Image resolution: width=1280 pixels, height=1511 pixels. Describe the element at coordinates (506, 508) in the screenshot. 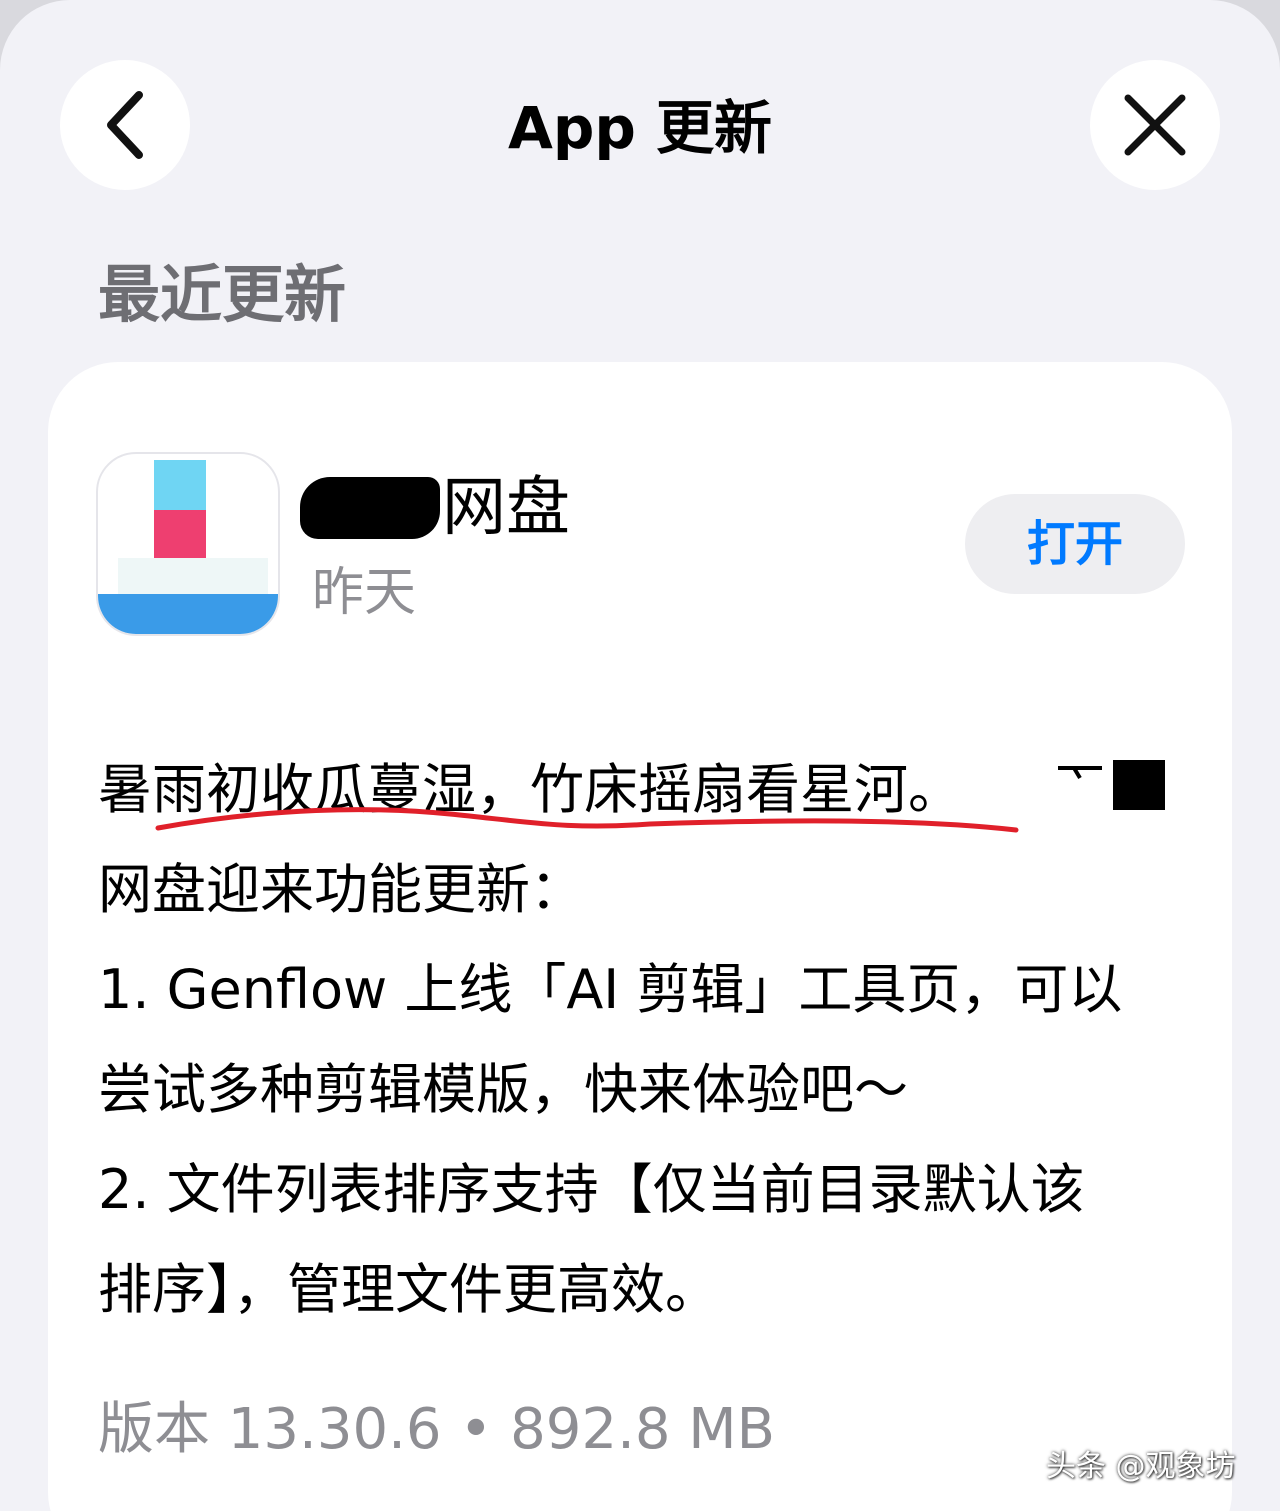

I see `app-name-text: 网盘` at that location.